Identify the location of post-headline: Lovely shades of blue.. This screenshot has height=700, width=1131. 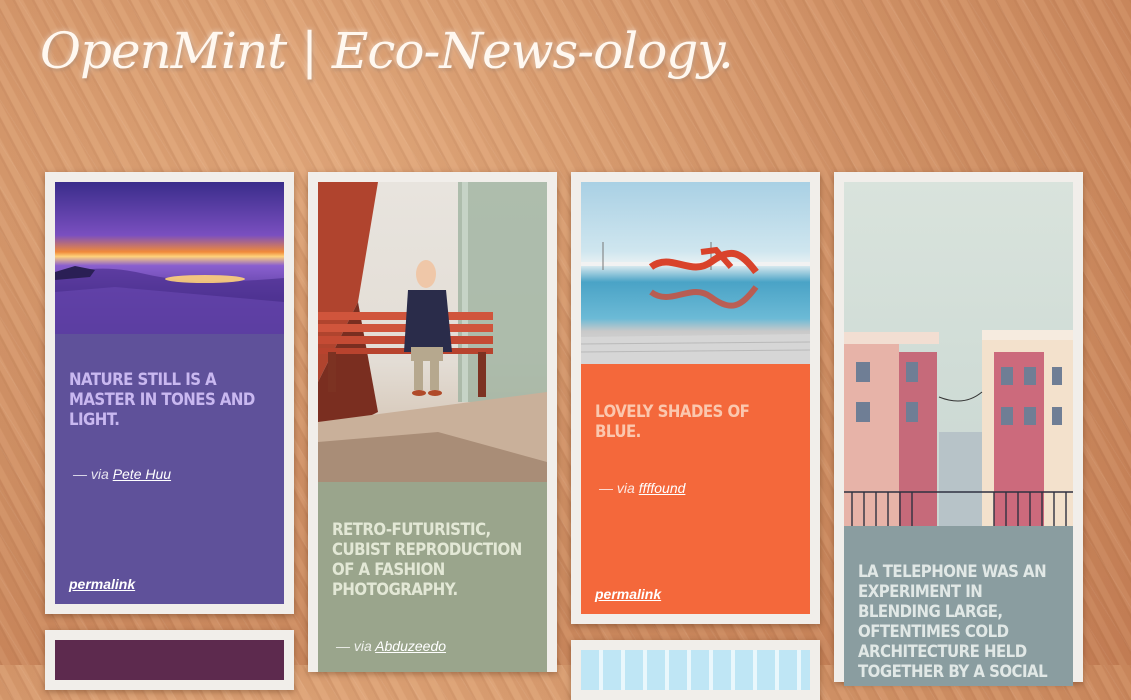
(672, 422).